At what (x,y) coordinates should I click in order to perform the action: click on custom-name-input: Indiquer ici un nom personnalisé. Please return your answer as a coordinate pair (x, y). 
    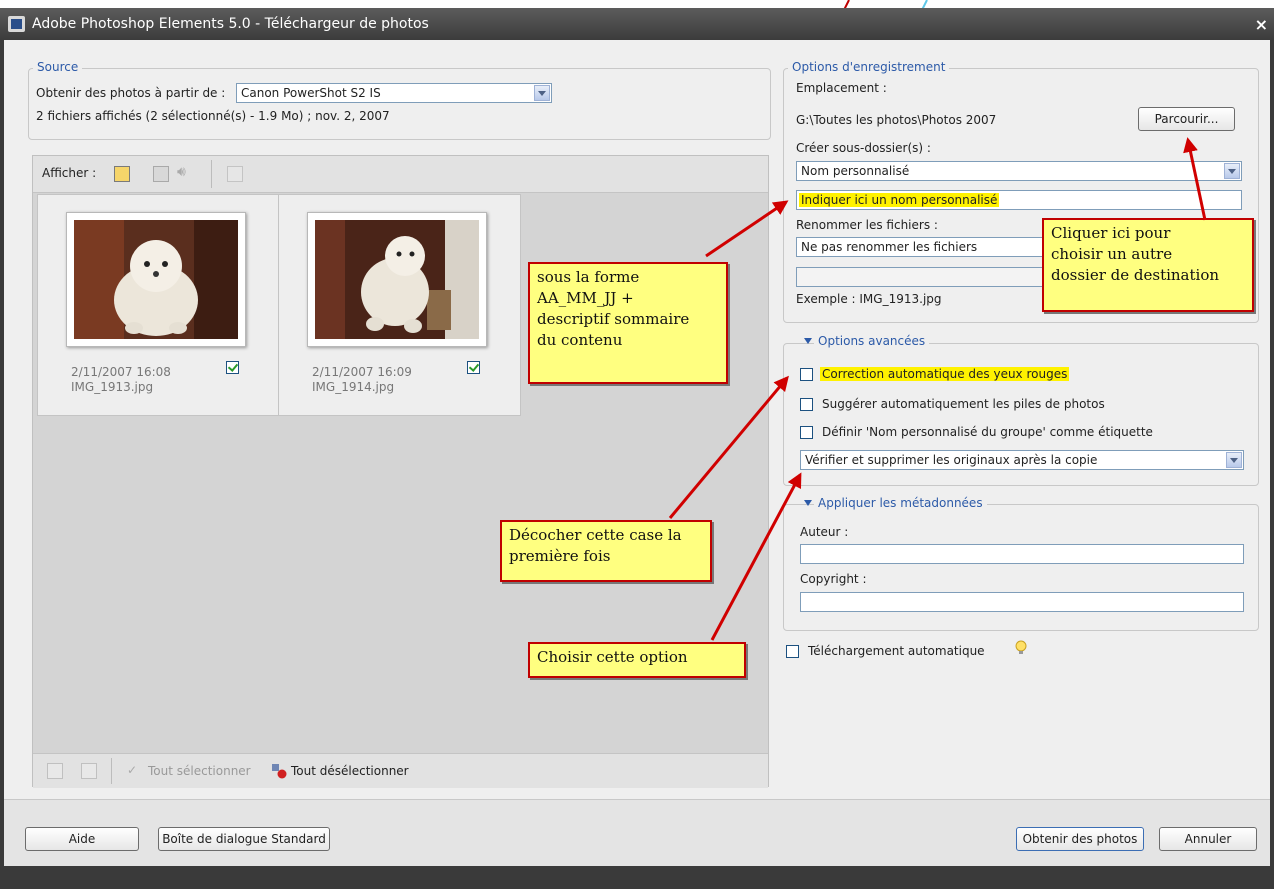
    Looking at the image, I should click on (1019, 200).